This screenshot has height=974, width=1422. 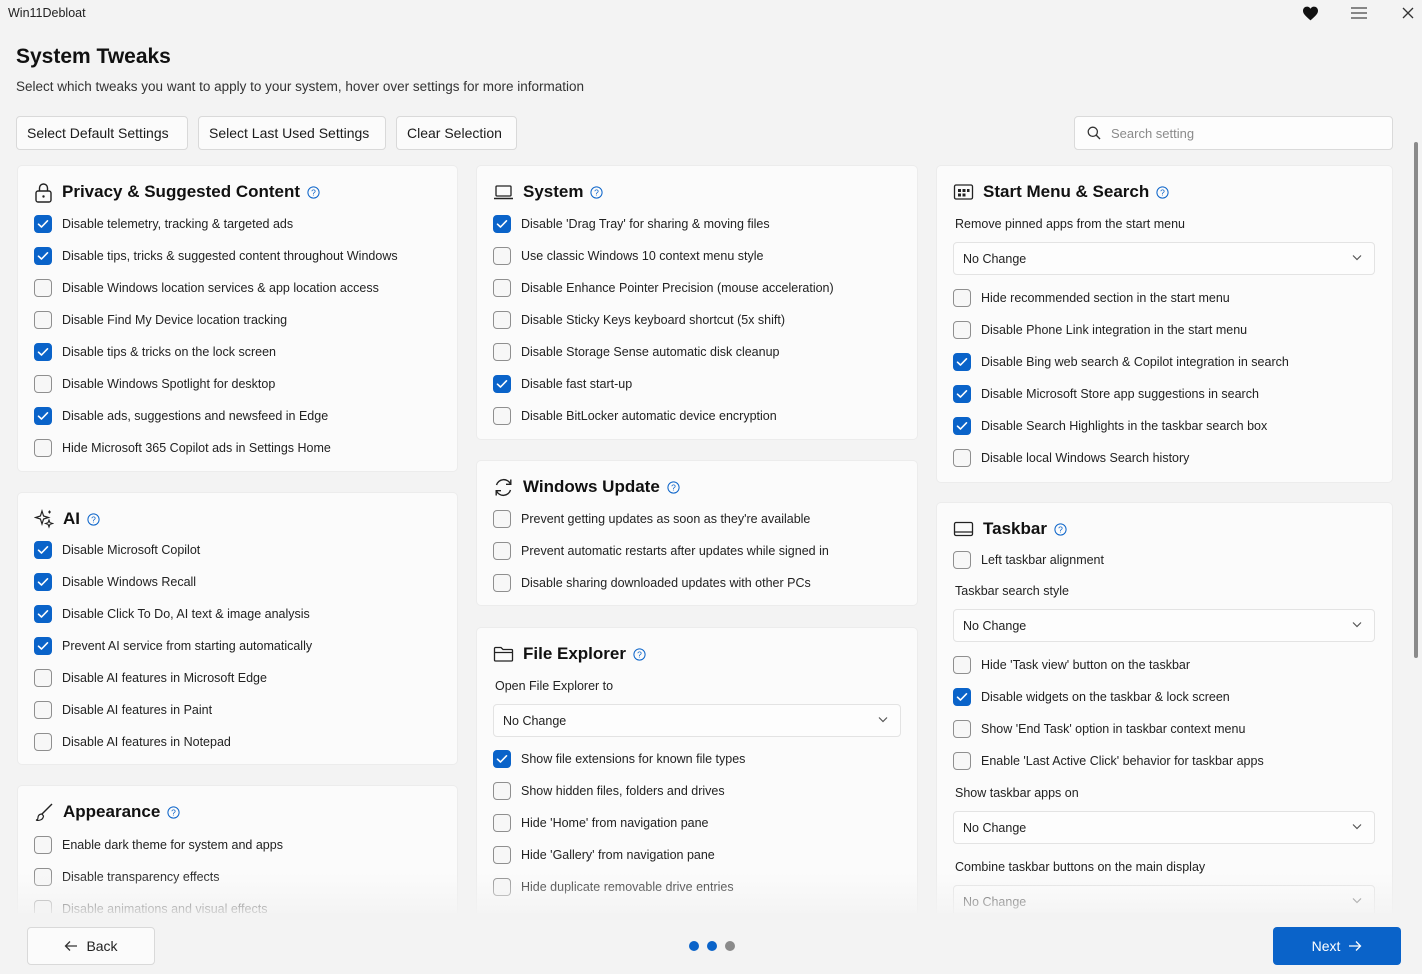 What do you see at coordinates (1164, 827) in the screenshot?
I see `taskbar-apps-on-select: No Change` at bounding box center [1164, 827].